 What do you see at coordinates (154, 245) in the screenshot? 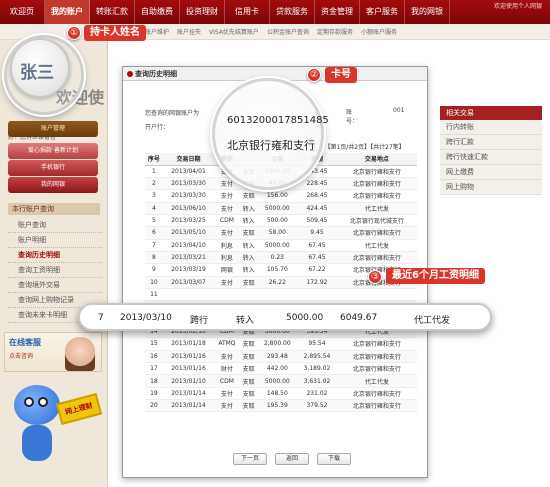
I see `table-cell: 7` at bounding box center [154, 245].